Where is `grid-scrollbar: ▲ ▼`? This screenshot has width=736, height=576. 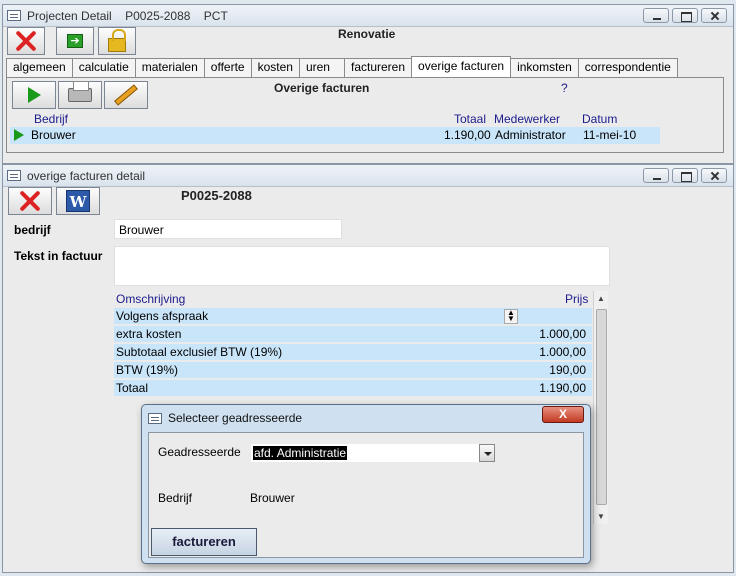
grid-scrollbar: ▲ ▼ is located at coordinates (600, 407).